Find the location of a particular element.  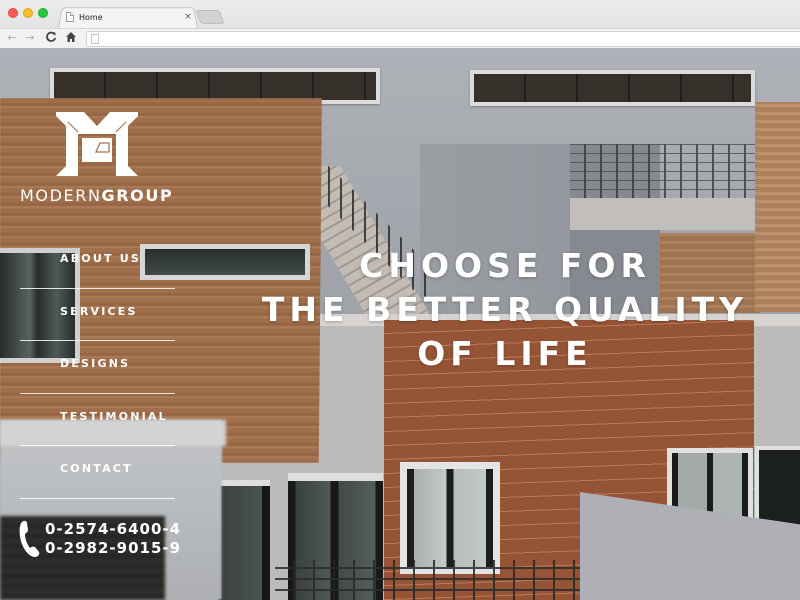

reload-icon is located at coordinates (51, 38).